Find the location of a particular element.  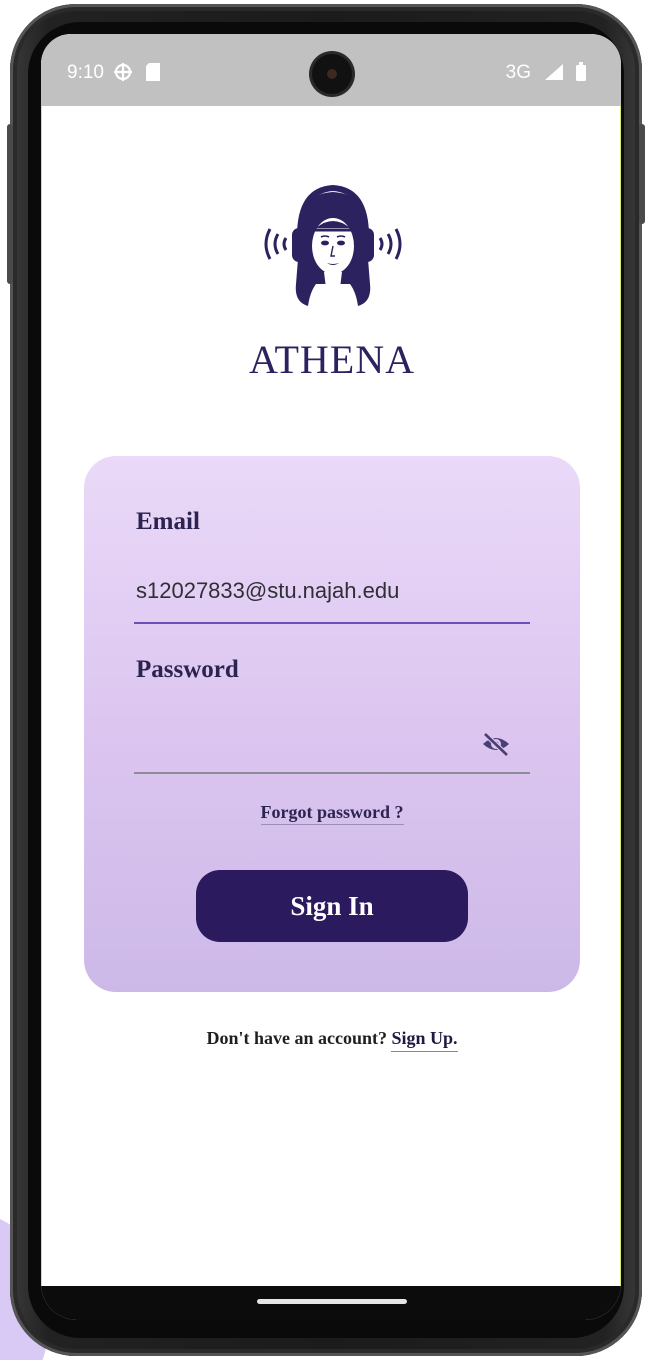

email-label: Email is located at coordinates (168, 521).